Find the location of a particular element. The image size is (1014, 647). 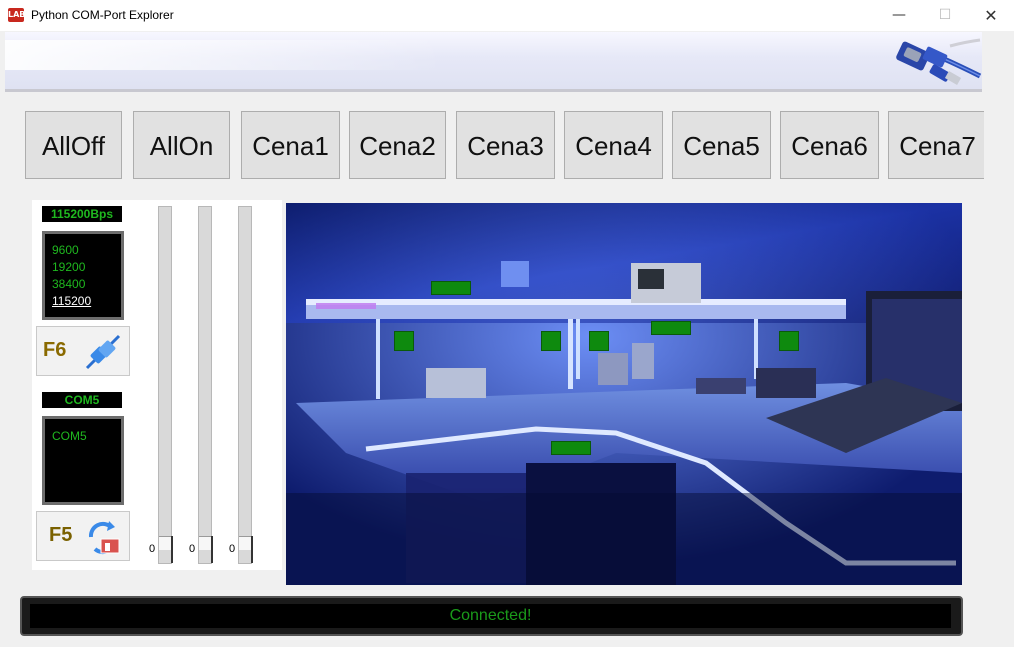

baud-rate-list: 9600 19200 38400 115200 is located at coordinates (83, 275).